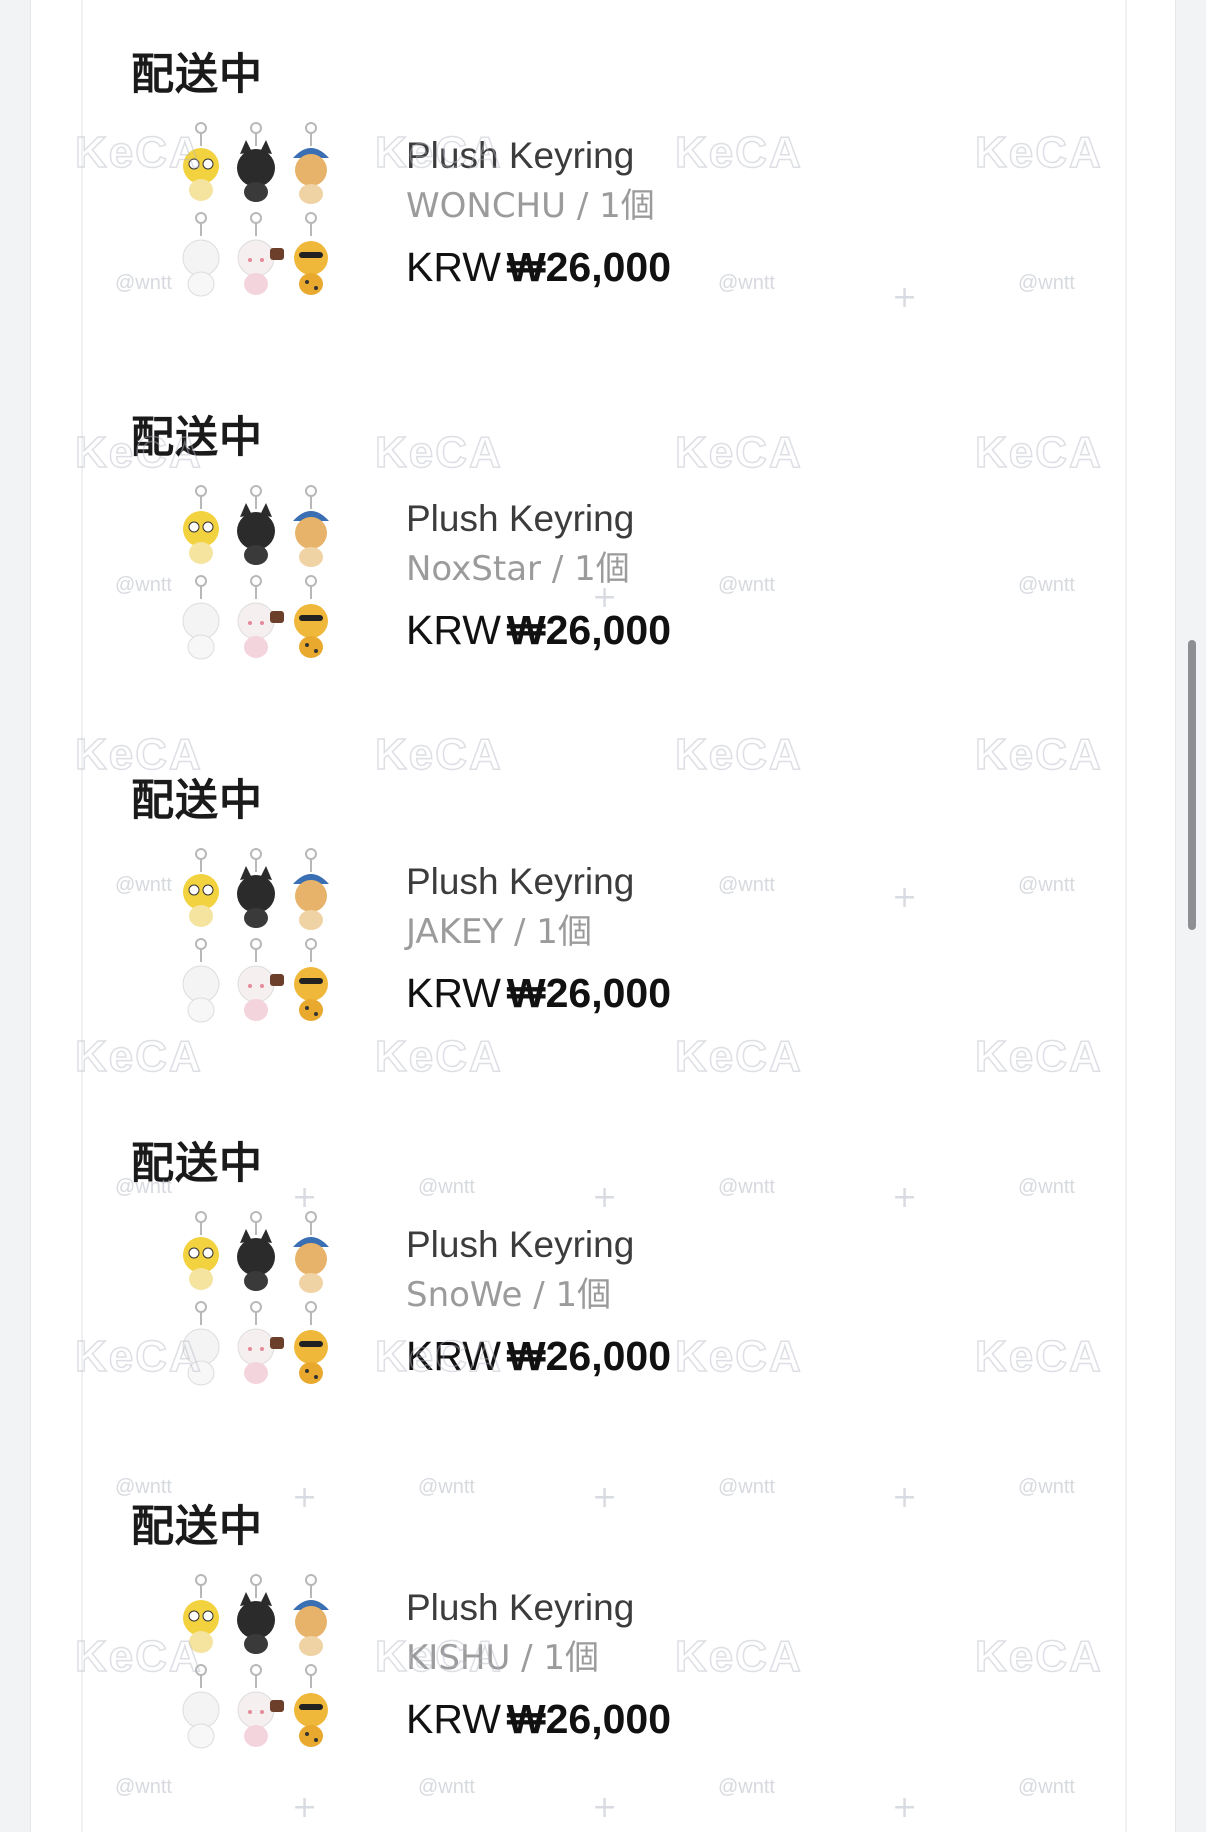 The width and height of the screenshot is (1206, 1832). Describe the element at coordinates (499, 932) in the screenshot. I see `product-option: JAKEY / 1個` at that location.